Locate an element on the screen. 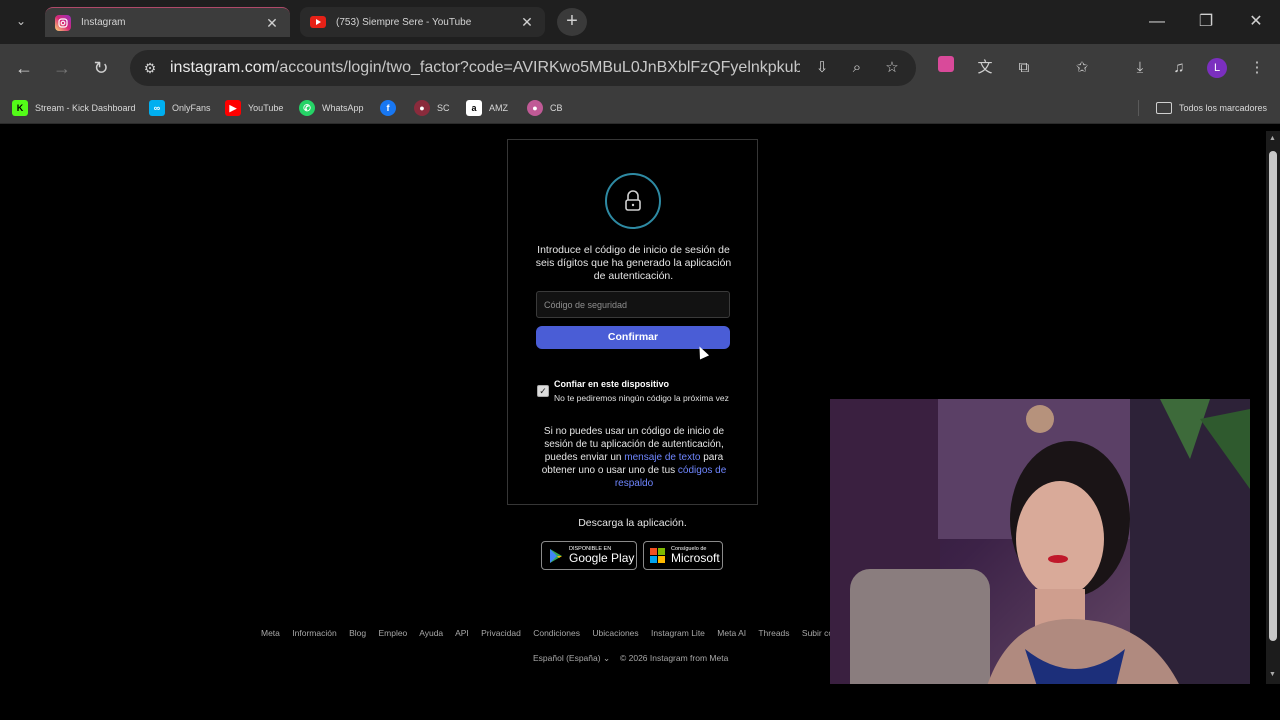 The width and height of the screenshot is (1280, 720). scroll-down-icon: ▼ is located at coordinates (1272, 674).